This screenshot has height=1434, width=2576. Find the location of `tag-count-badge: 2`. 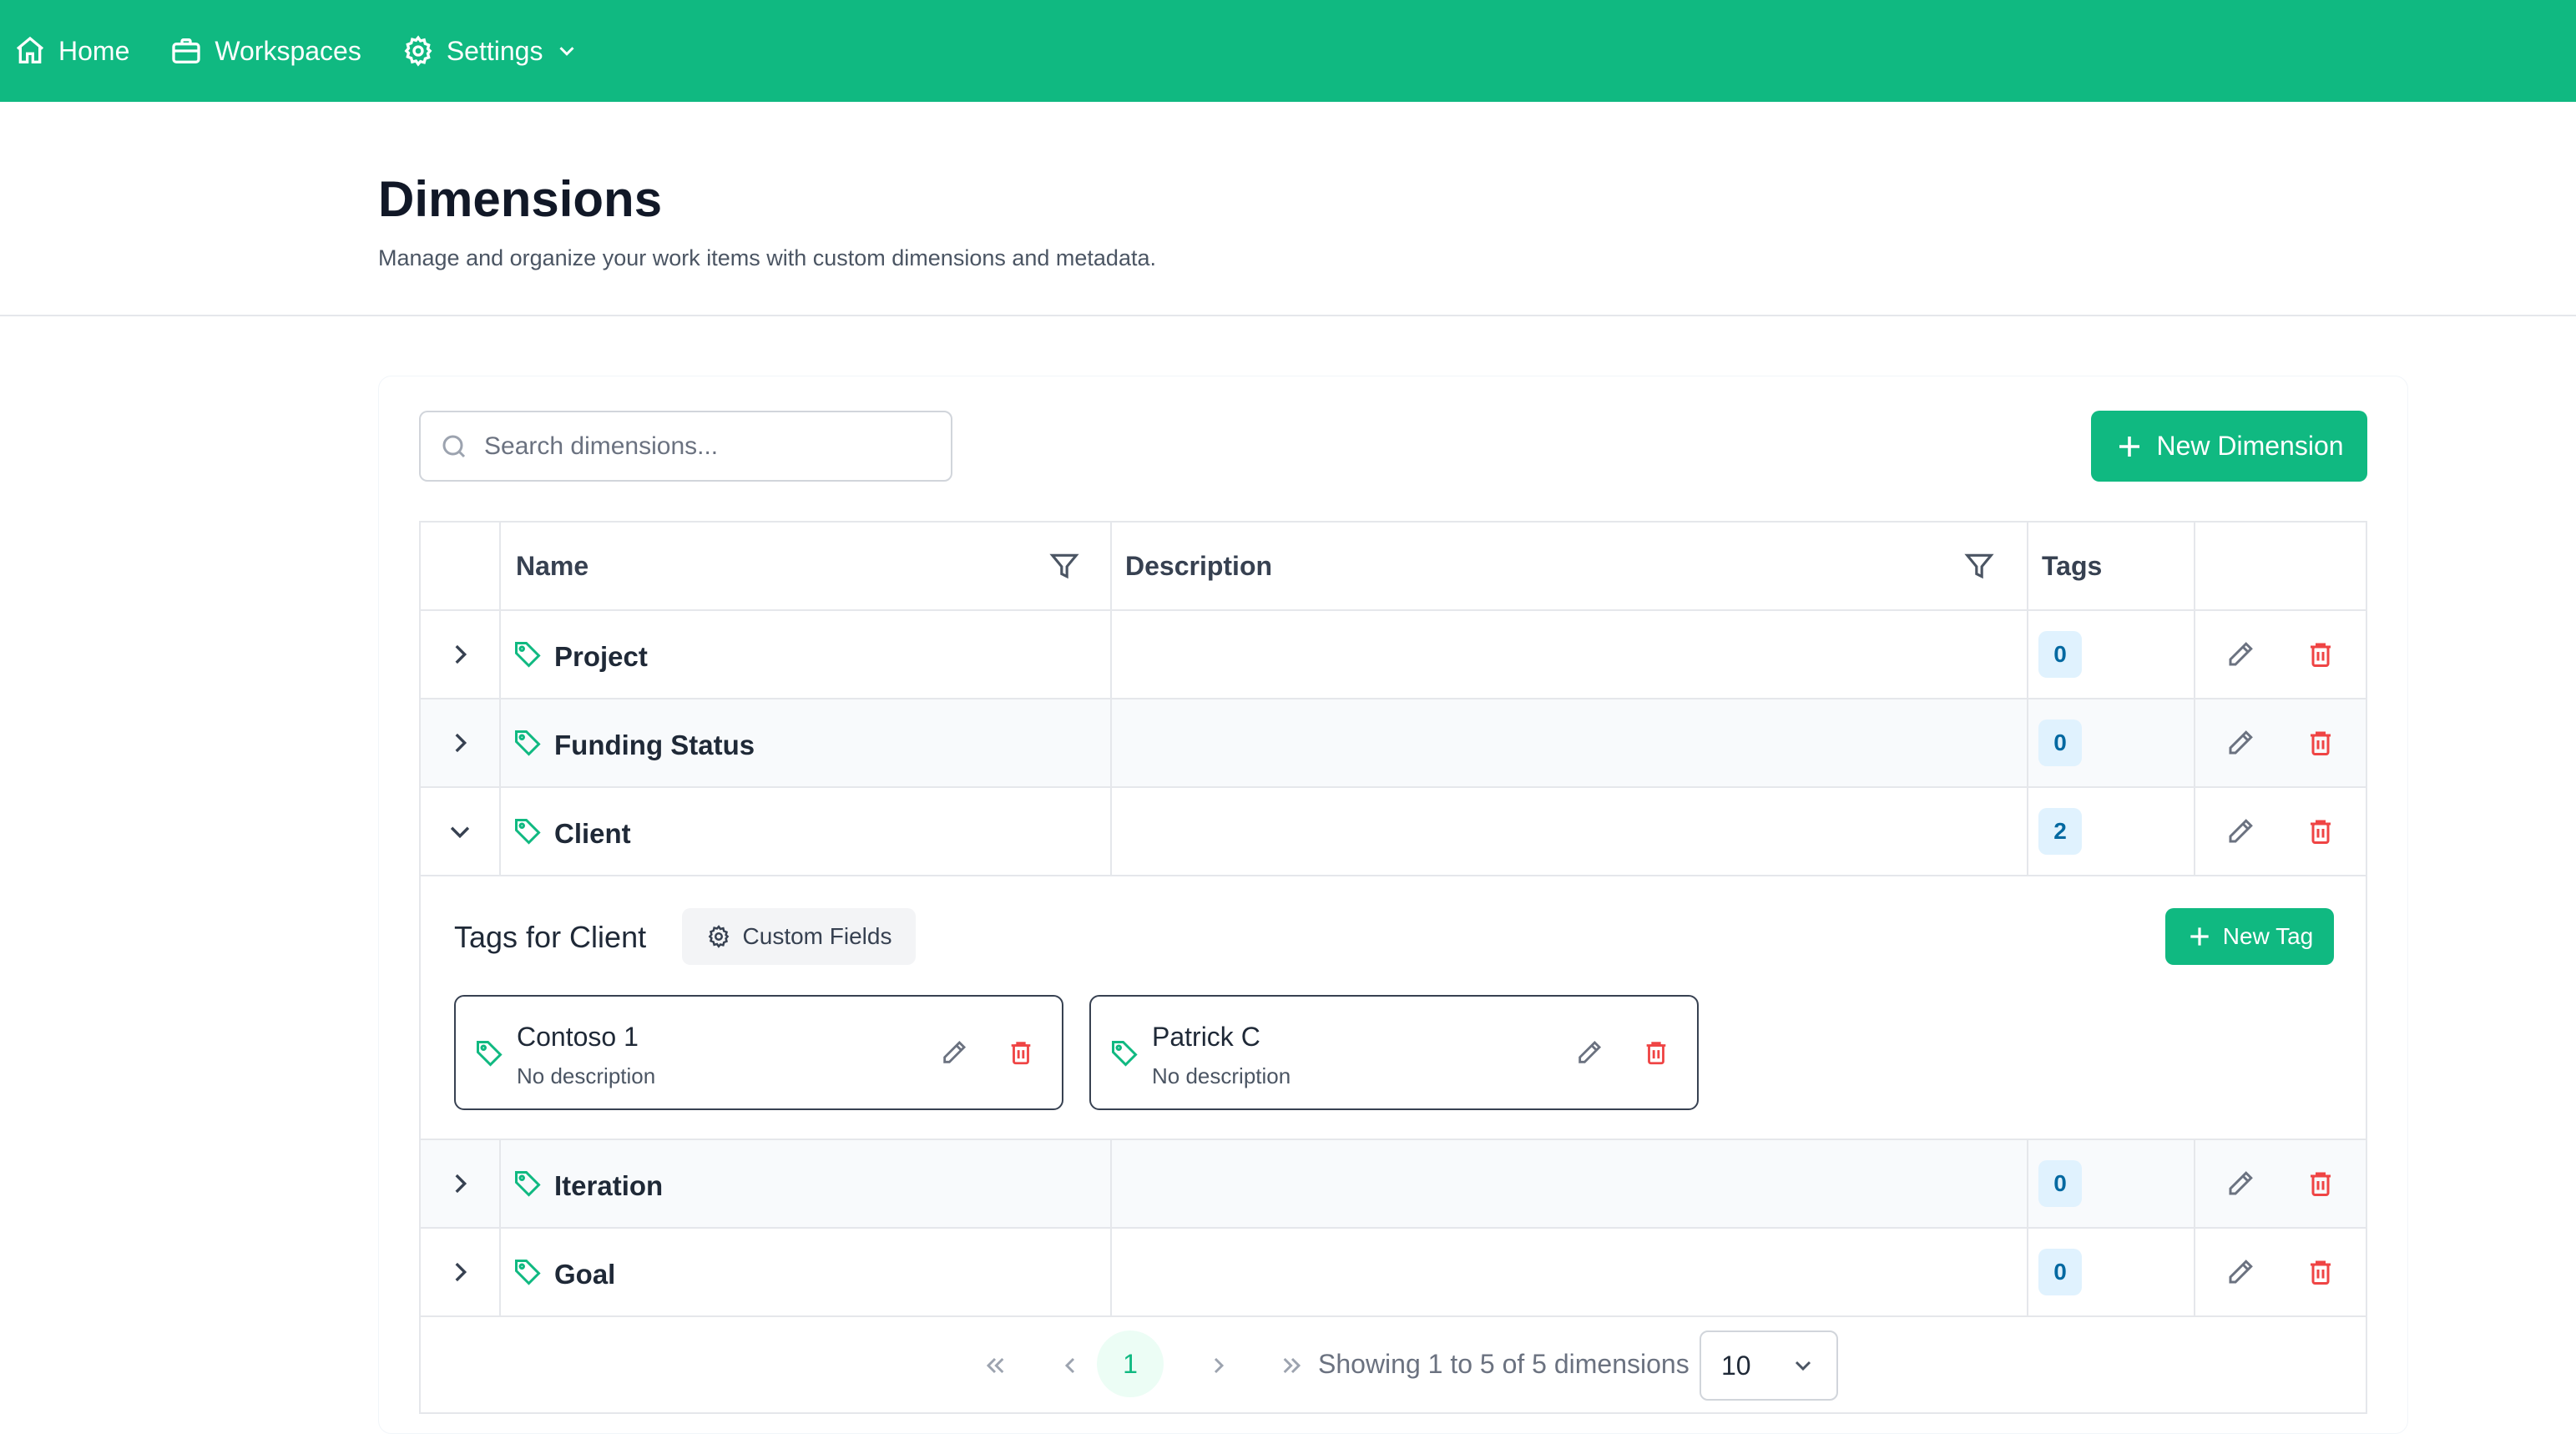

tag-count-badge: 2 is located at coordinates (2060, 831).